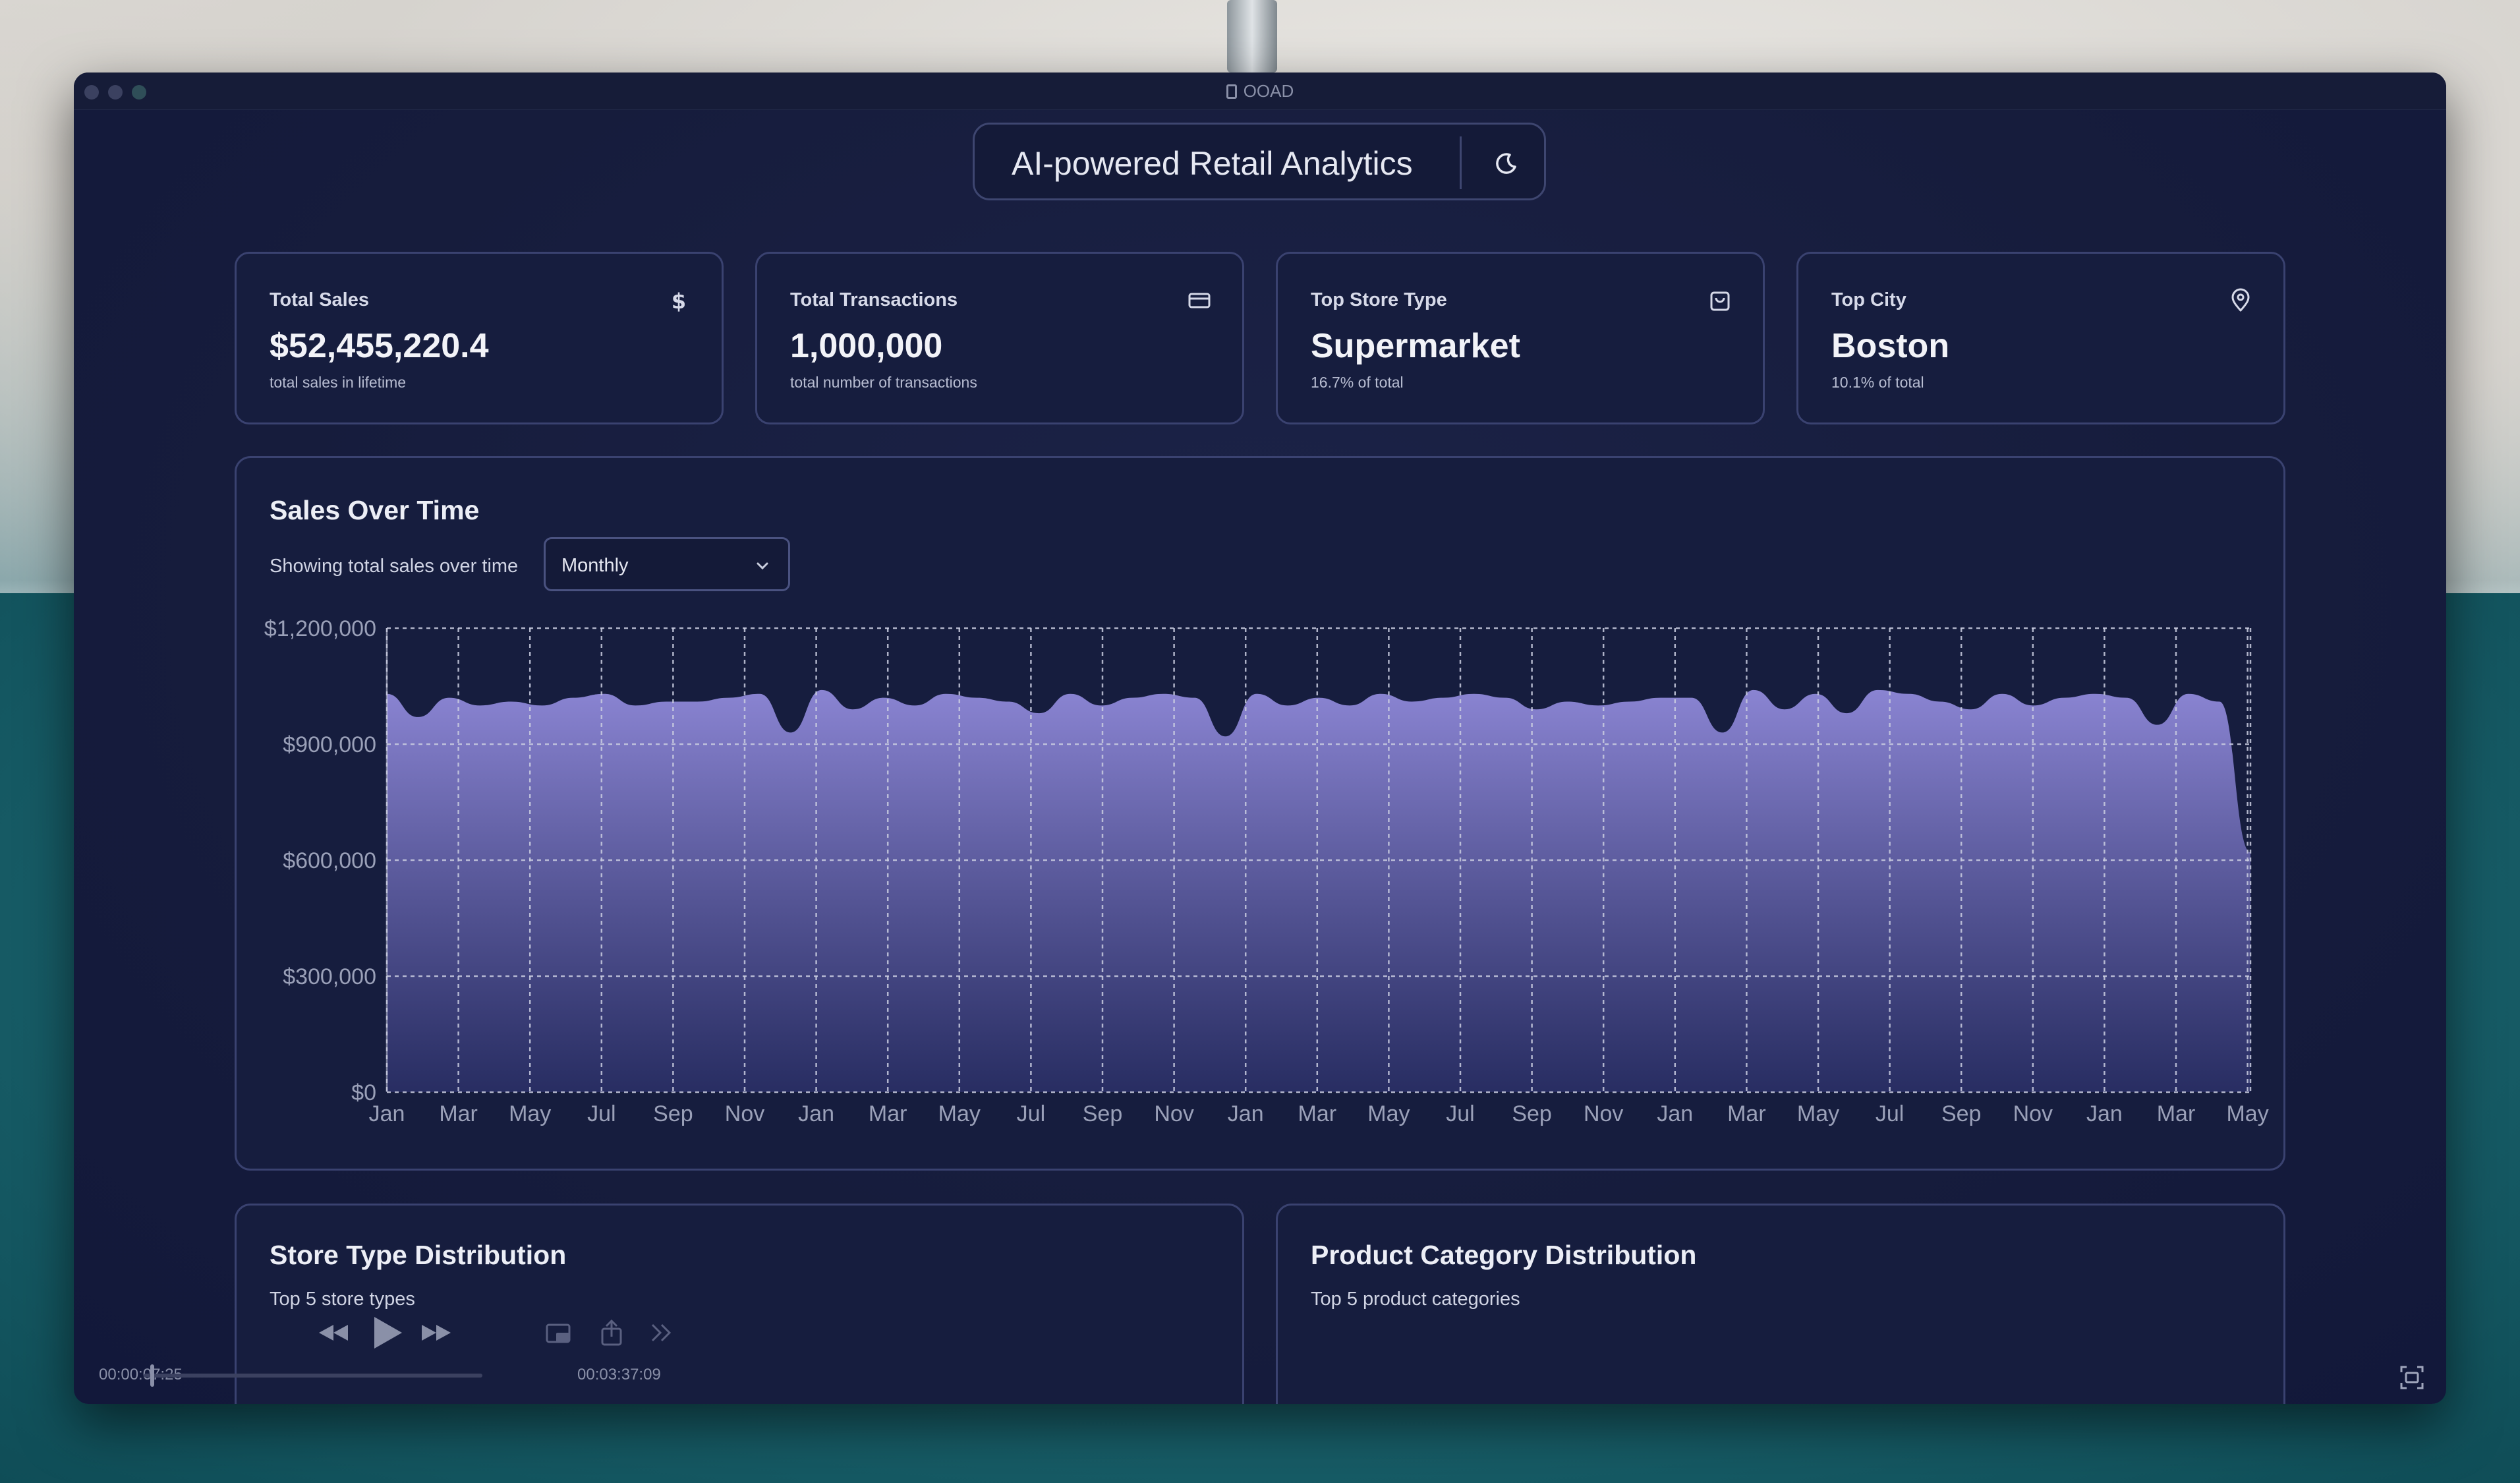  What do you see at coordinates (1231, 91) in the screenshot?
I see `document-icon` at bounding box center [1231, 91].